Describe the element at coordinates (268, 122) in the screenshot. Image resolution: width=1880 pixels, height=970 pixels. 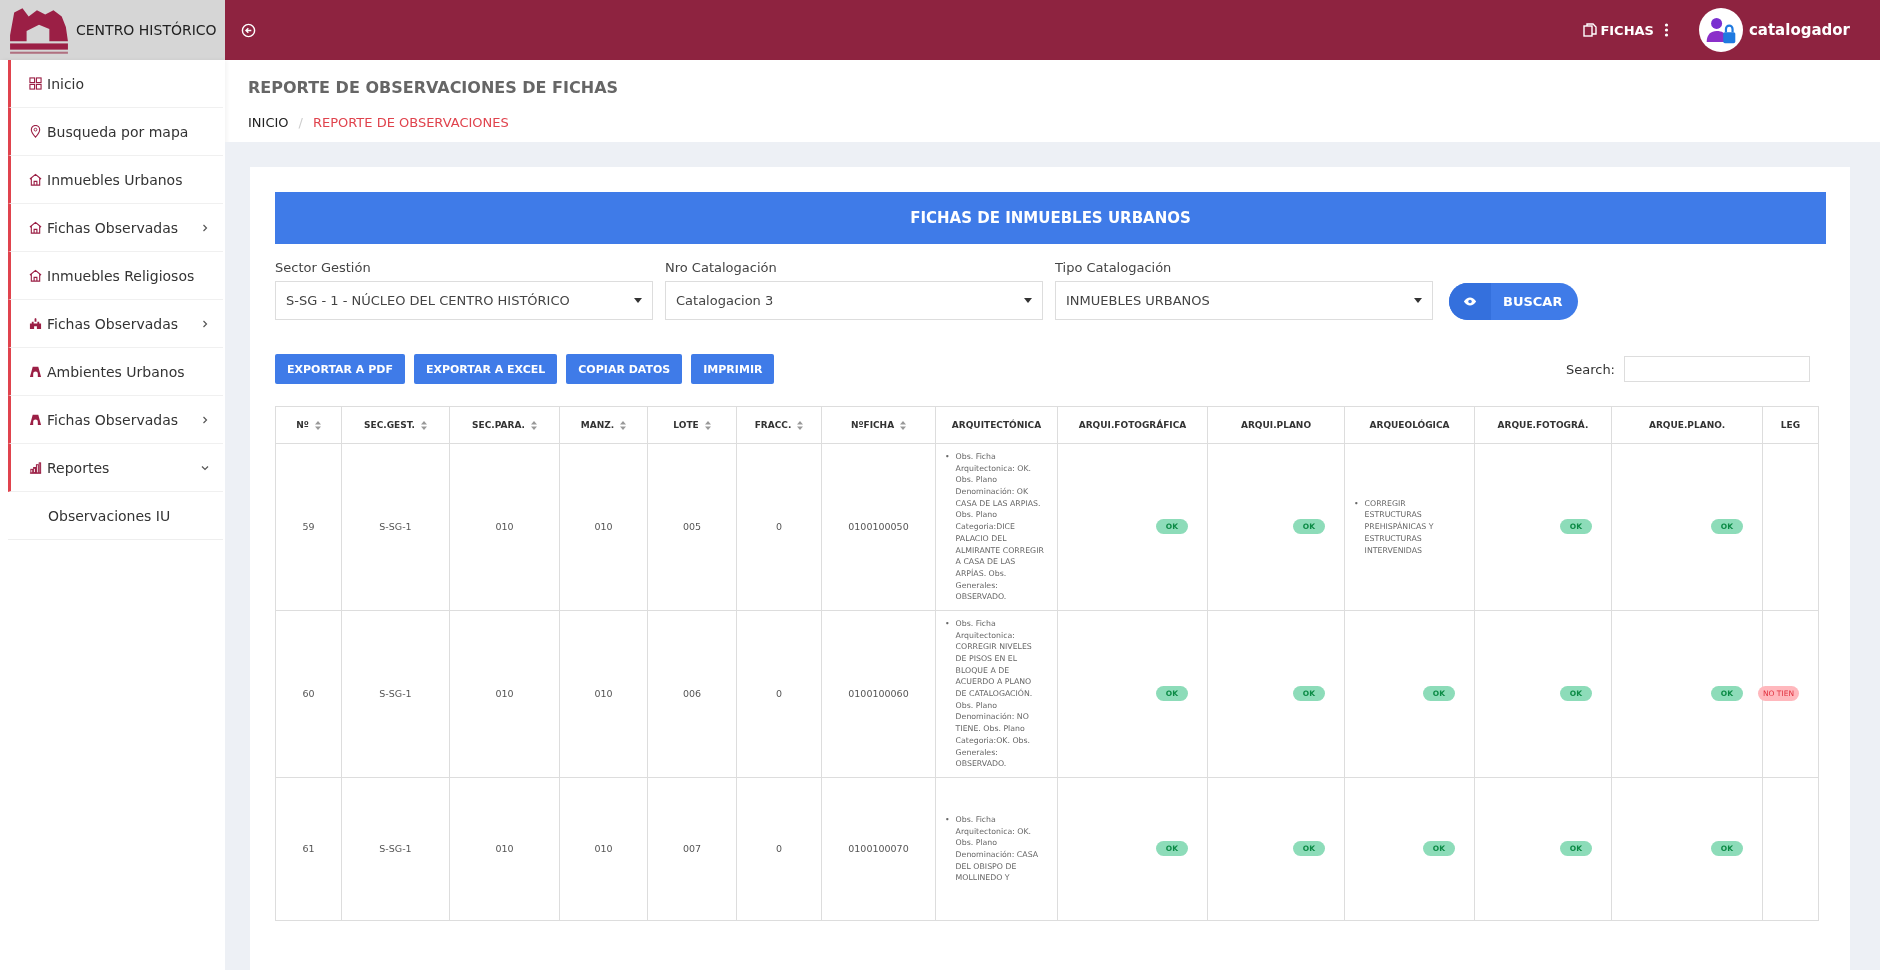
I see `breadcrumb-link: INICIO` at that location.